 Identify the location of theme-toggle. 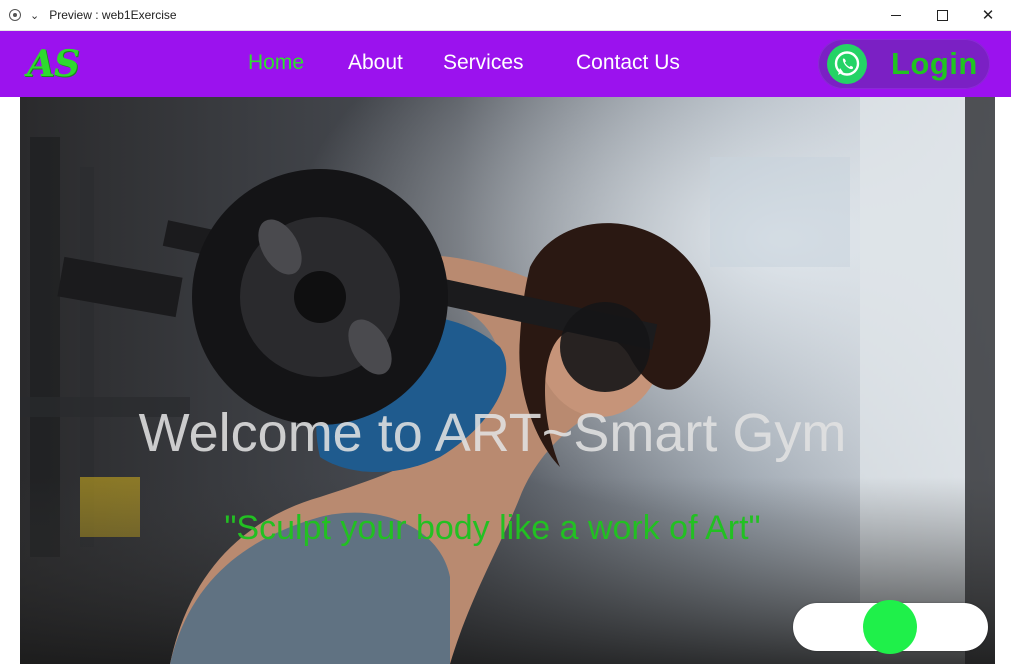
(890, 627).